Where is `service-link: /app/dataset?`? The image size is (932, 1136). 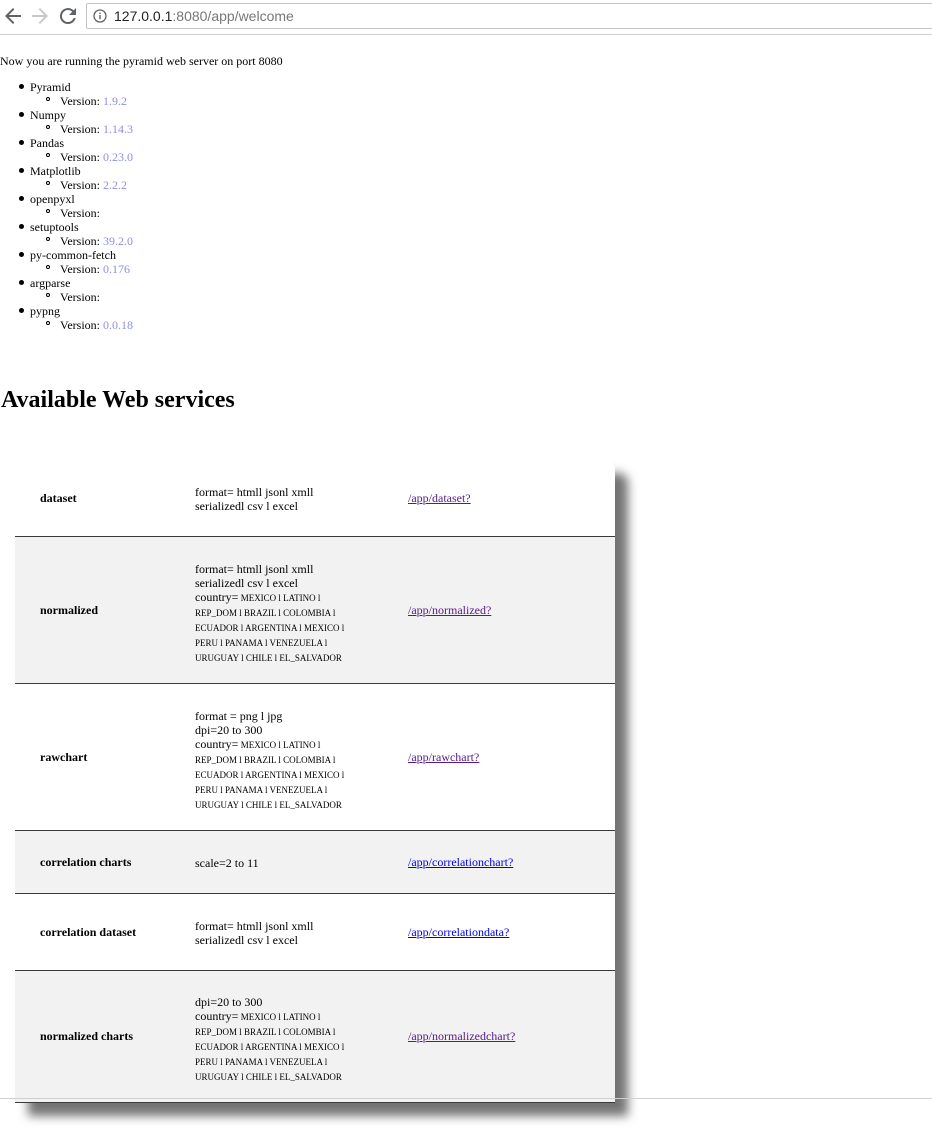
service-link: /app/dataset? is located at coordinates (439, 498).